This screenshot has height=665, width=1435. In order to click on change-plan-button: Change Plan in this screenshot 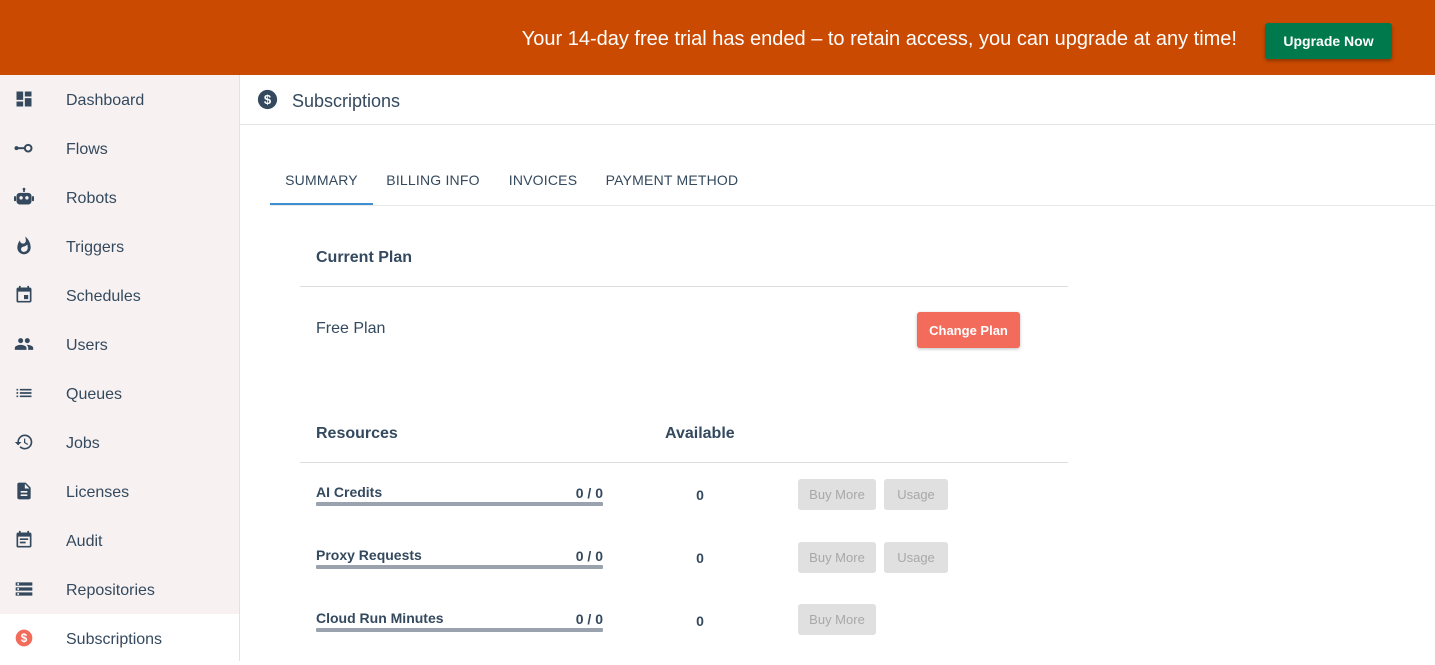, I will do `click(968, 330)`.